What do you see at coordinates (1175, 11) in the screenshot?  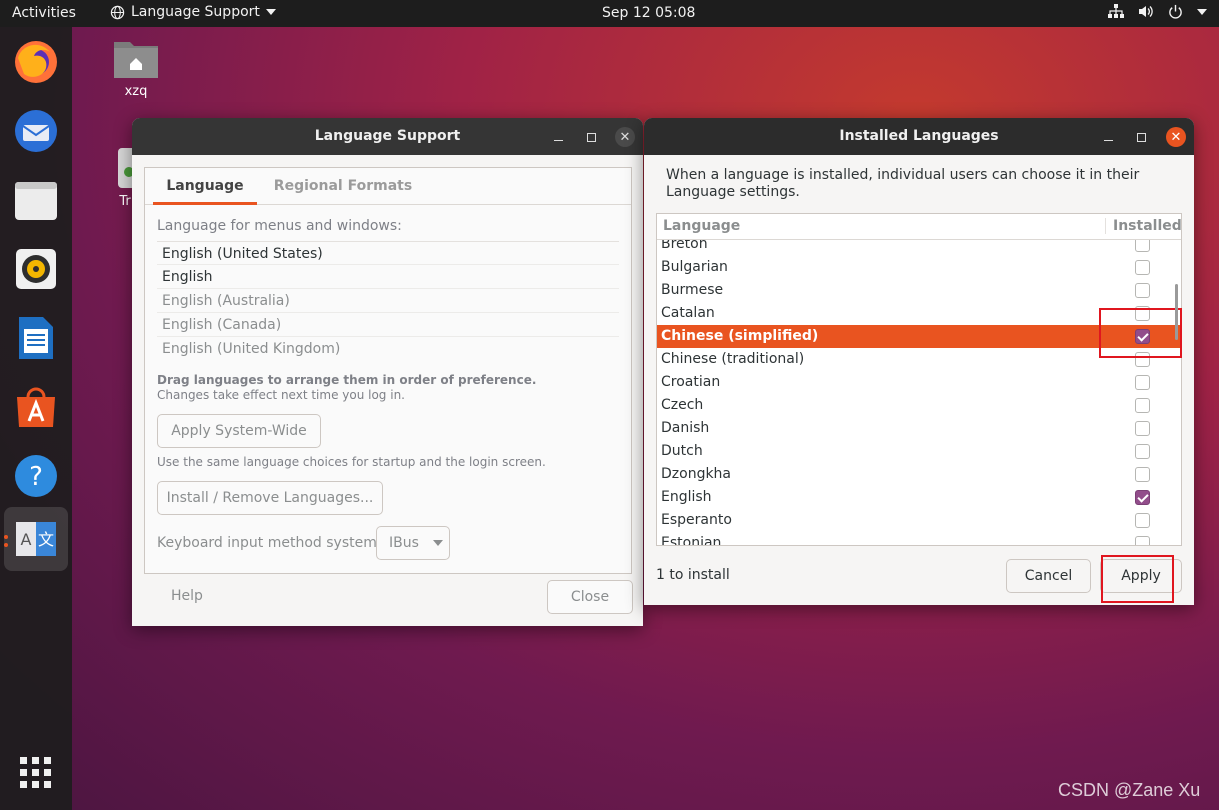 I see `power-icon` at bounding box center [1175, 11].